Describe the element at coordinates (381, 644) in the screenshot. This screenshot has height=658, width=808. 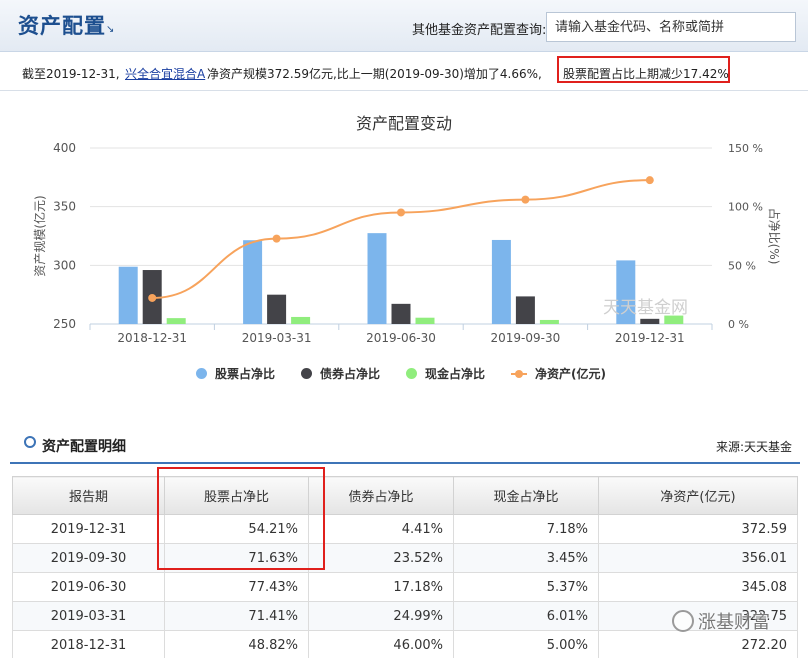
I see `cell-bond: 46.00%` at that location.